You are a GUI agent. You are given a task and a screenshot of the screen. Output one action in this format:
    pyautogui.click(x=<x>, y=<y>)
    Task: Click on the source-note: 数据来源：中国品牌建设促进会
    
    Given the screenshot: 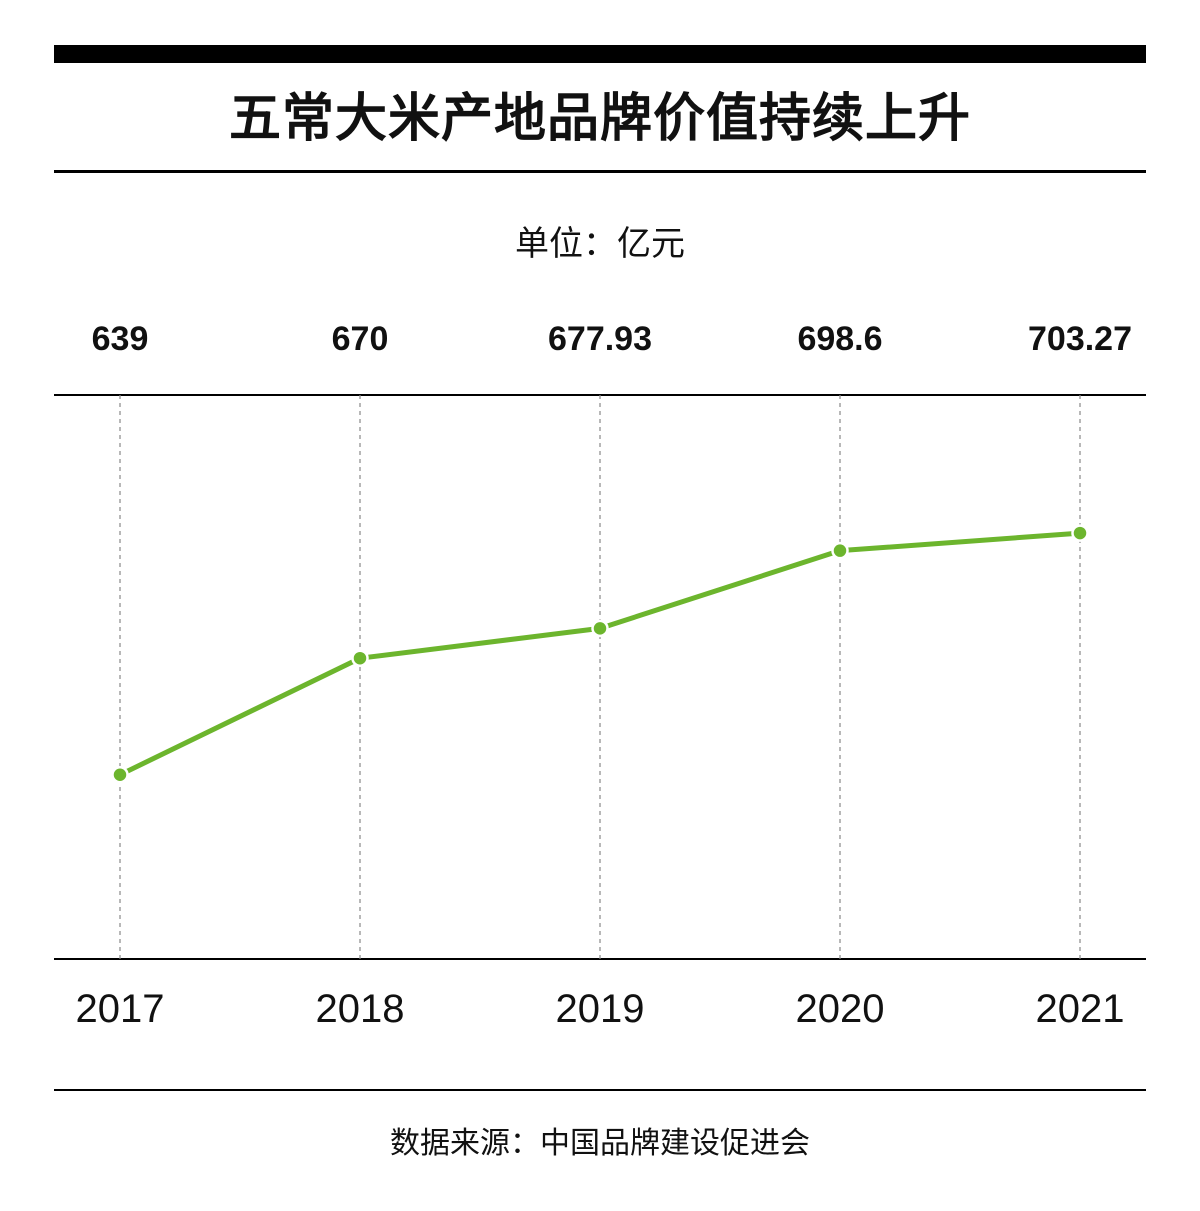 What is the action you would take?
    pyautogui.click(x=600, y=1143)
    